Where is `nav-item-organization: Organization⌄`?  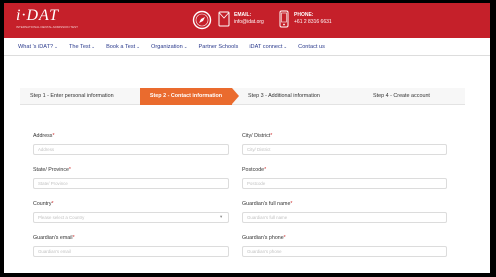 nav-item-organization: Organization⌄ is located at coordinates (169, 47).